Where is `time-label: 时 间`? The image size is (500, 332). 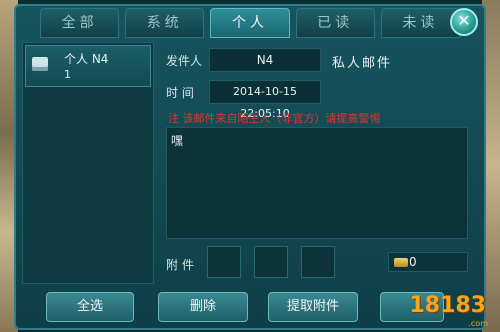
time-label: 时 间 is located at coordinates (180, 93).